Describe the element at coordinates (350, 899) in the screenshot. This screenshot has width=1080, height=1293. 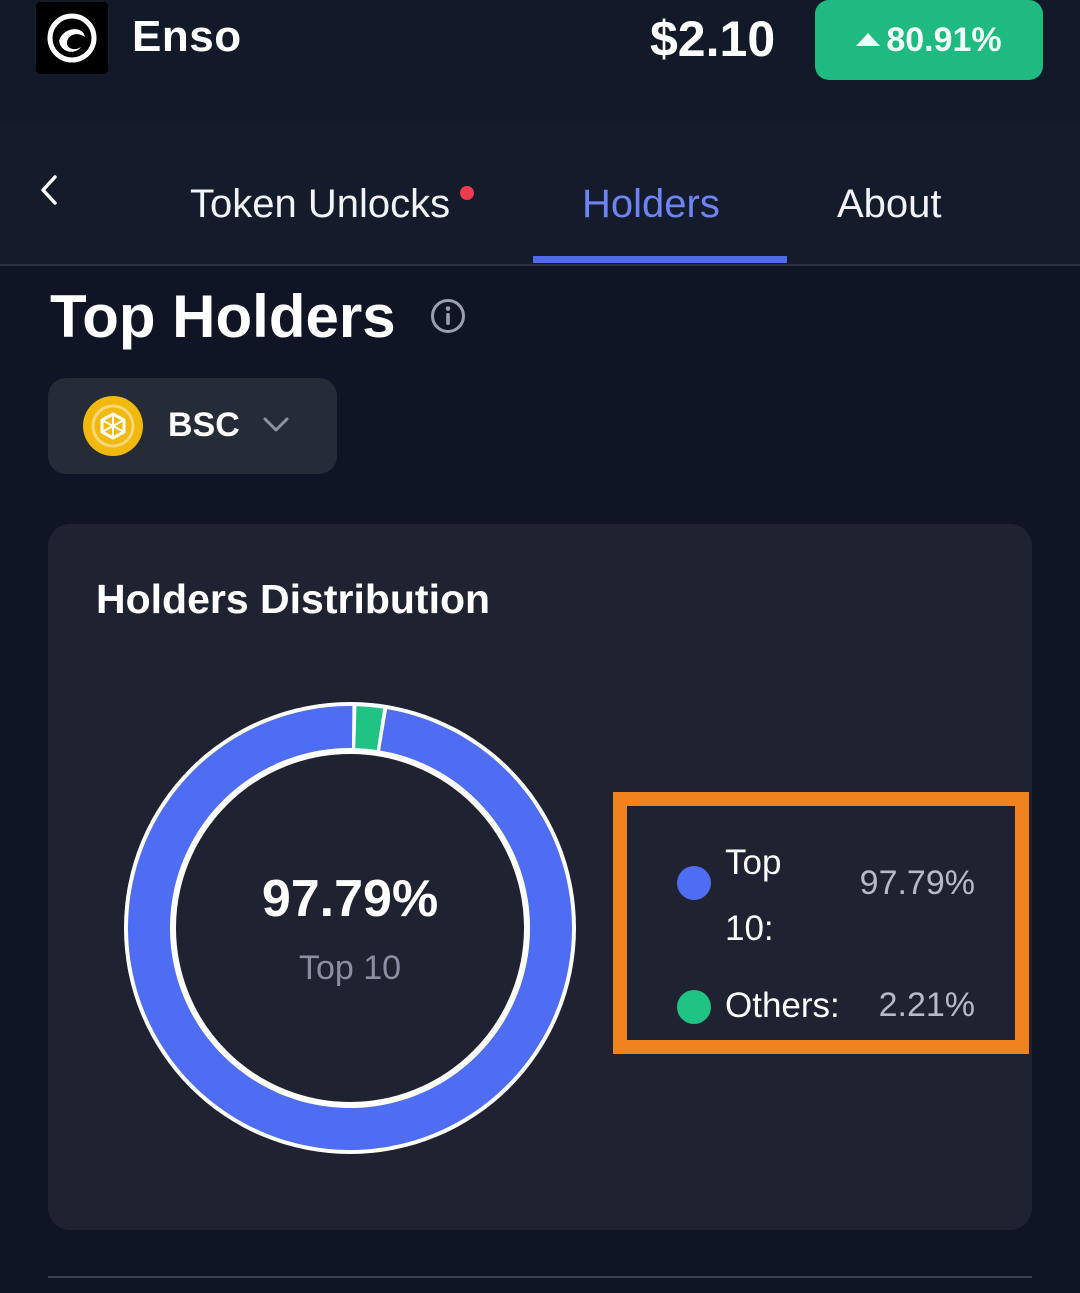
I see `donut-center-value: 97.79%` at that location.